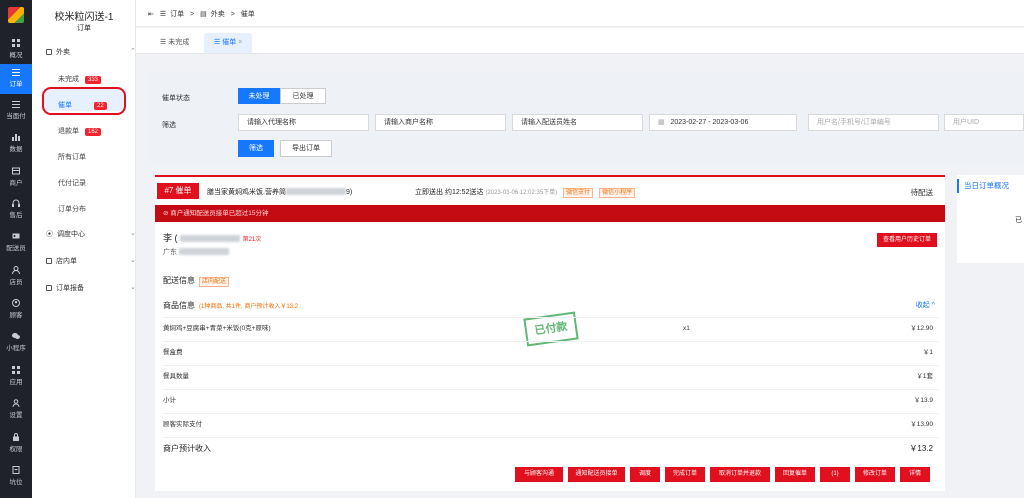  I want to click on menu-subtitle: 订单, so click(84, 28).